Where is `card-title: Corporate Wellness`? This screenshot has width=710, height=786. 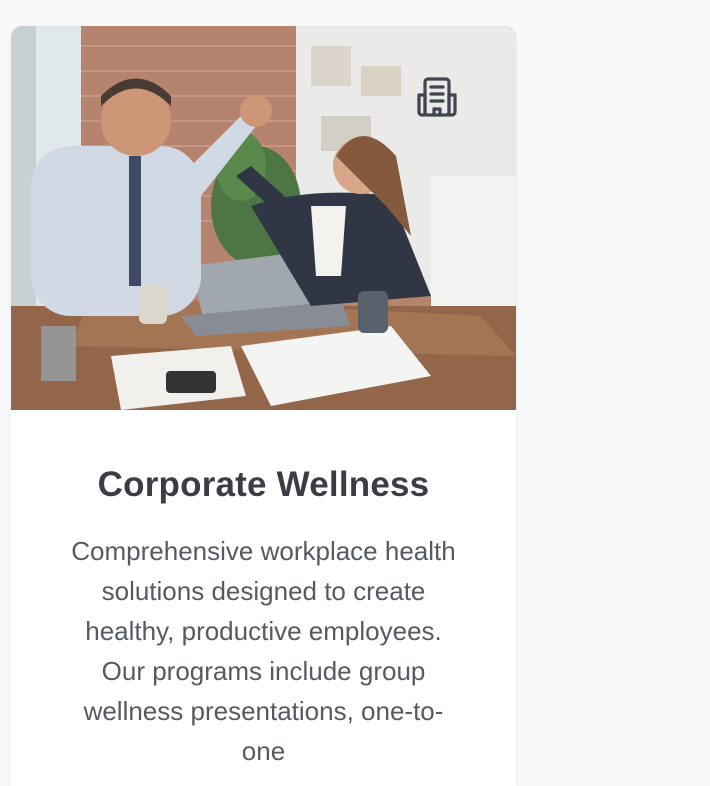 card-title: Corporate Wellness is located at coordinates (263, 484).